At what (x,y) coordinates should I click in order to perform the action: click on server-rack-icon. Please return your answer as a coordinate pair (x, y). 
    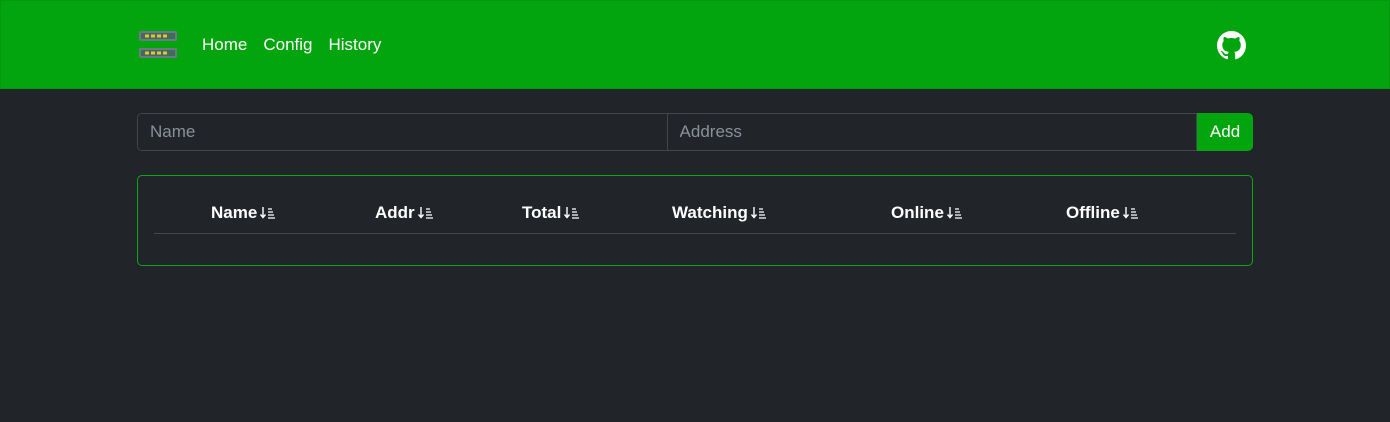
    Looking at the image, I should click on (158, 45).